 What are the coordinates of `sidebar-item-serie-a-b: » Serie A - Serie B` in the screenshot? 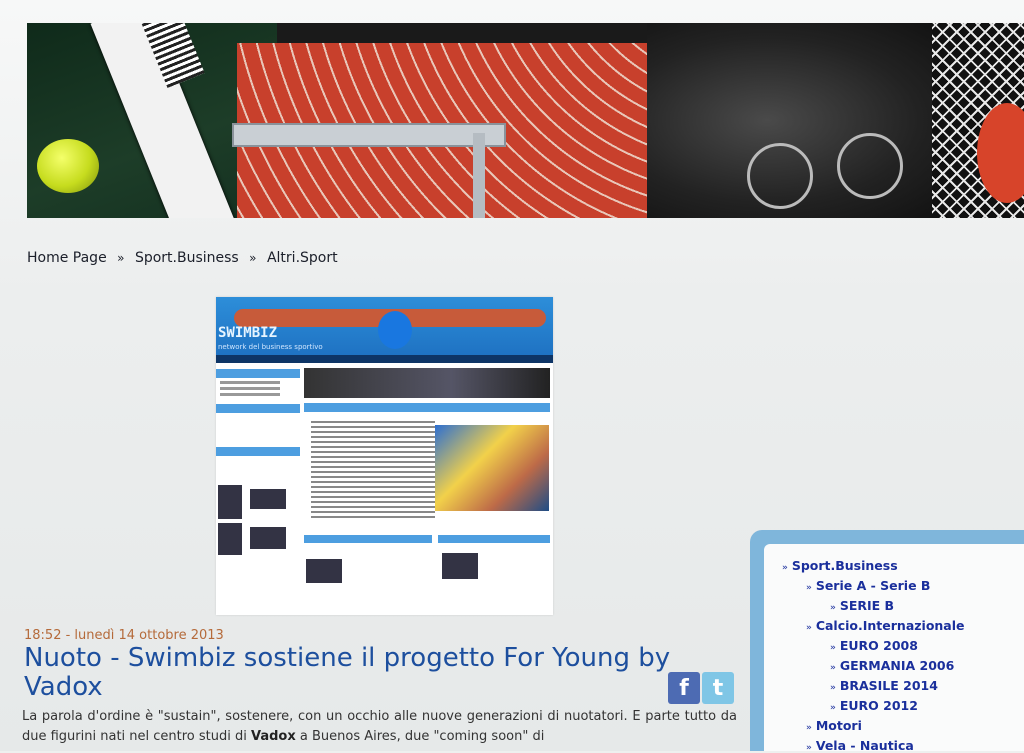 It's located at (868, 585).